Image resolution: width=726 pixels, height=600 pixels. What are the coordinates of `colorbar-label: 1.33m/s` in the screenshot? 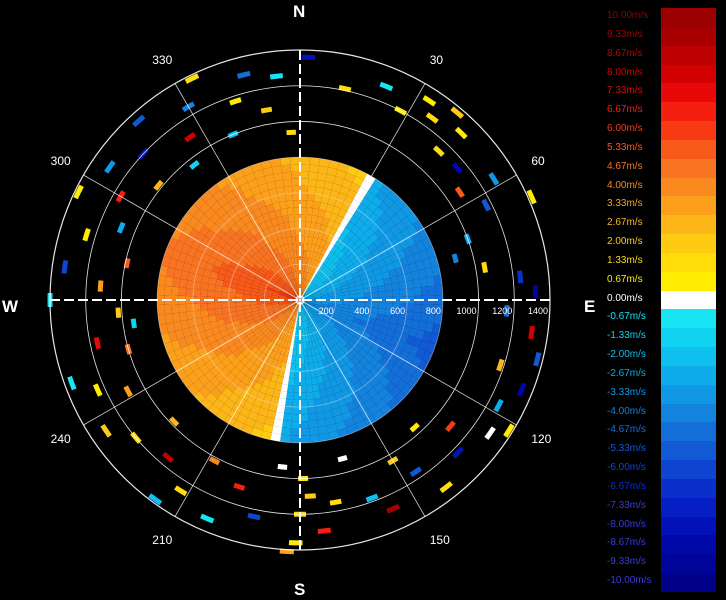 It's located at (625, 260).